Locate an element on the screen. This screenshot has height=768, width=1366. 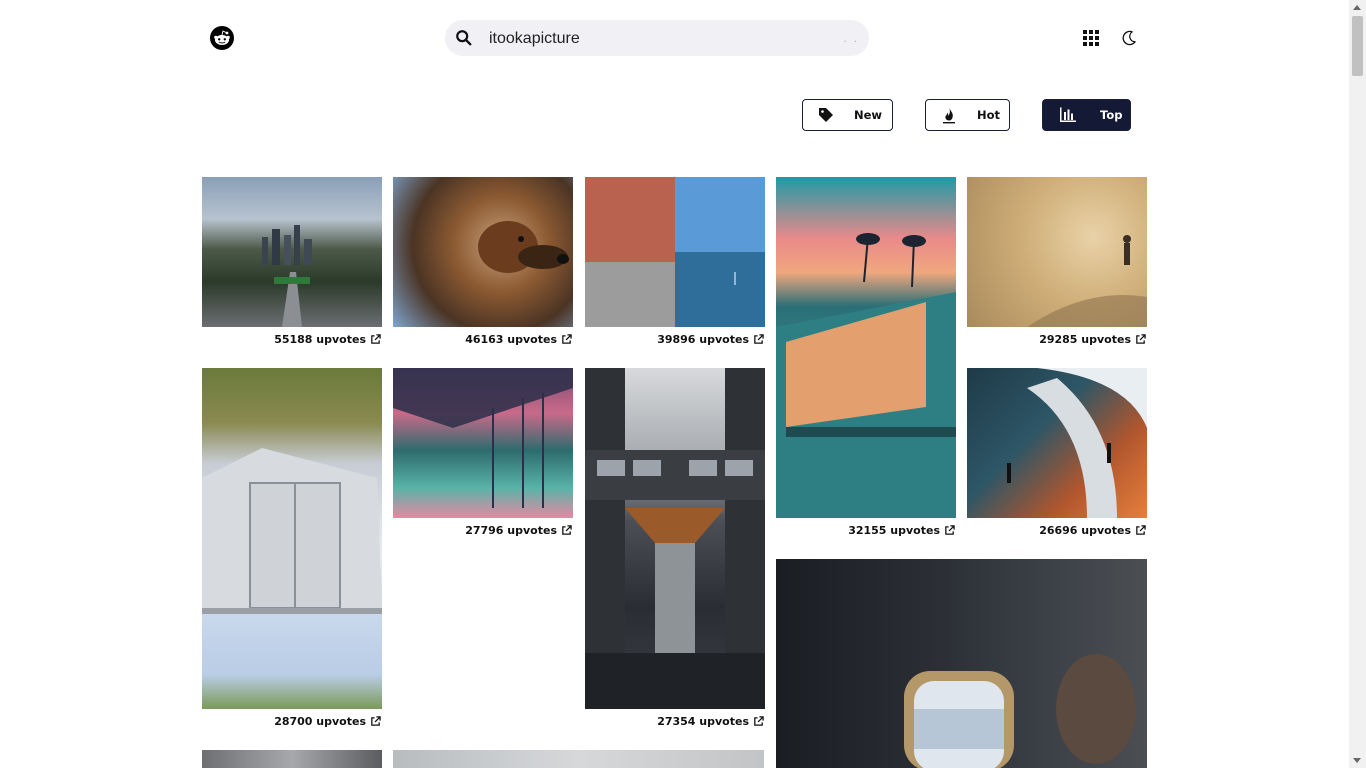
scroll-down-arrow-icon is located at coordinates (1357, 760).